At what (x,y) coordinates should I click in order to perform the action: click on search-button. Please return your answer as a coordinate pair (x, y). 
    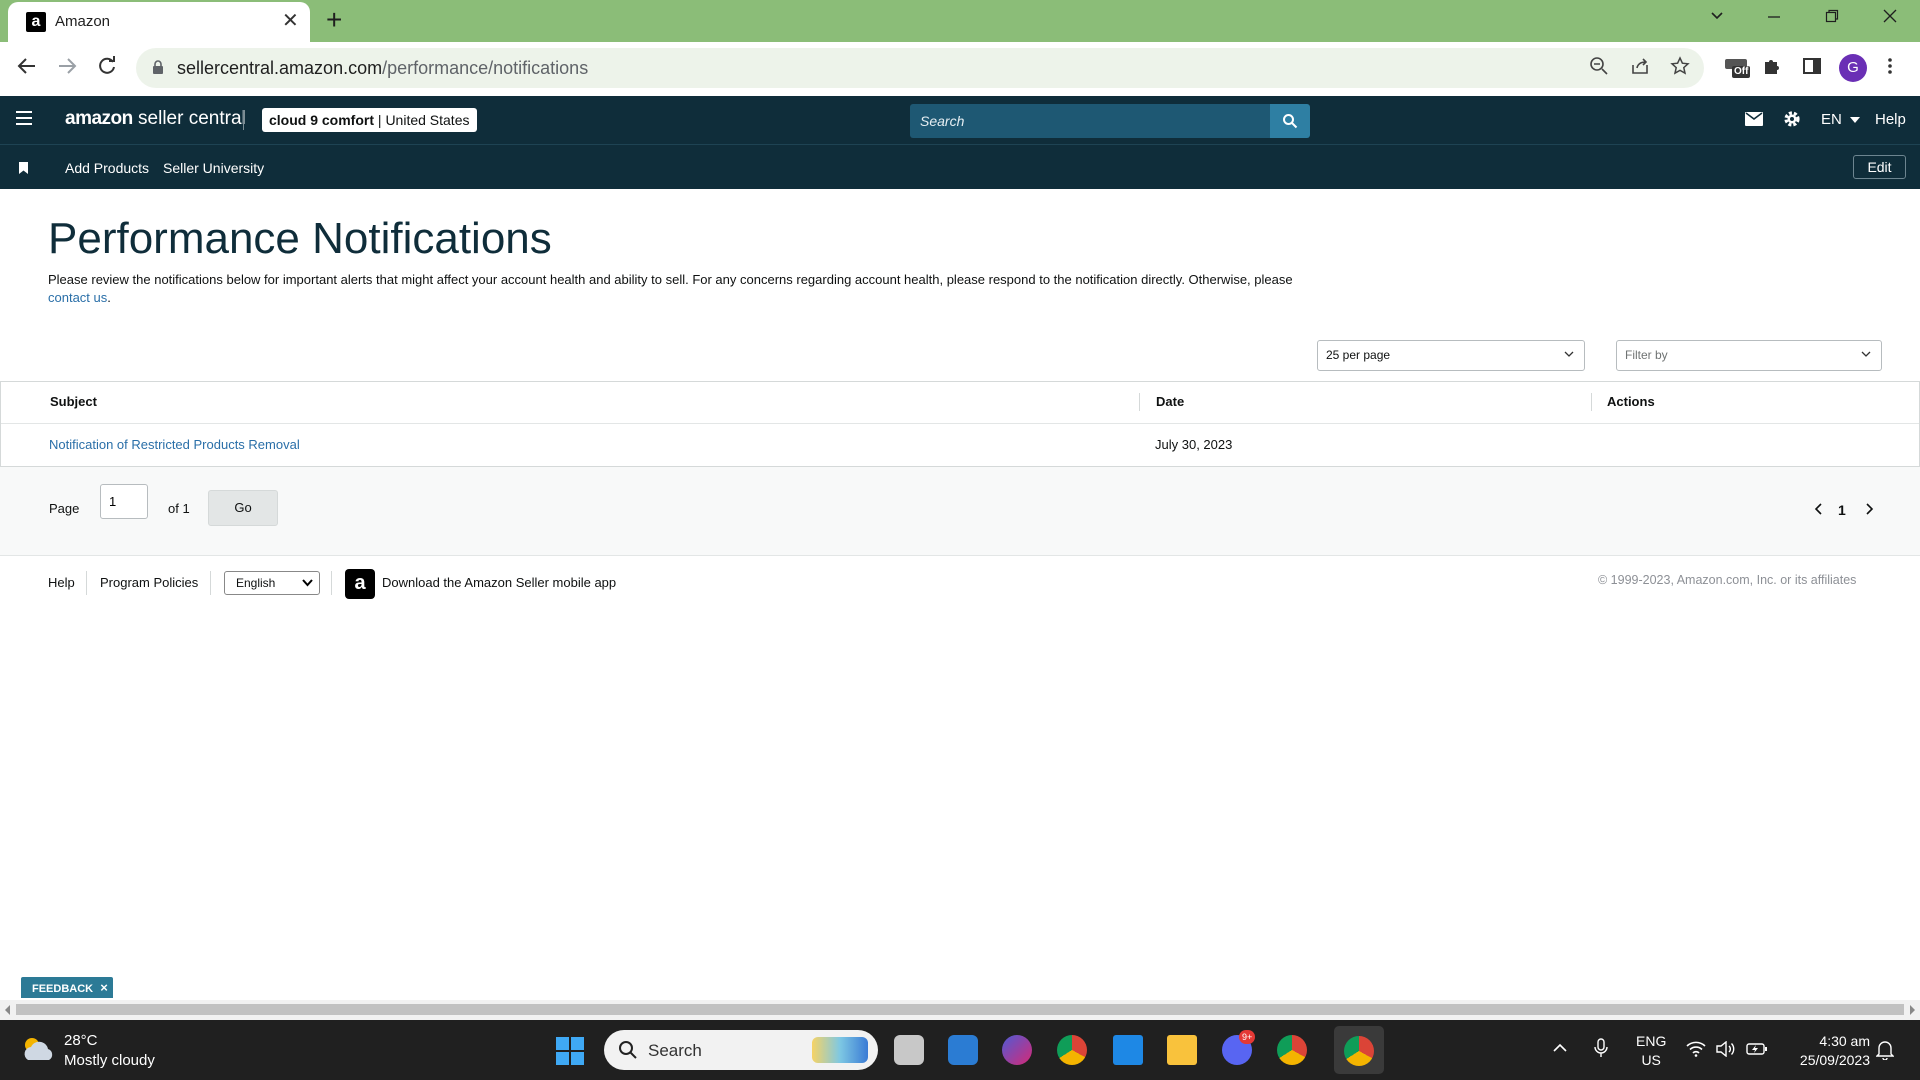
    Looking at the image, I should click on (1290, 121).